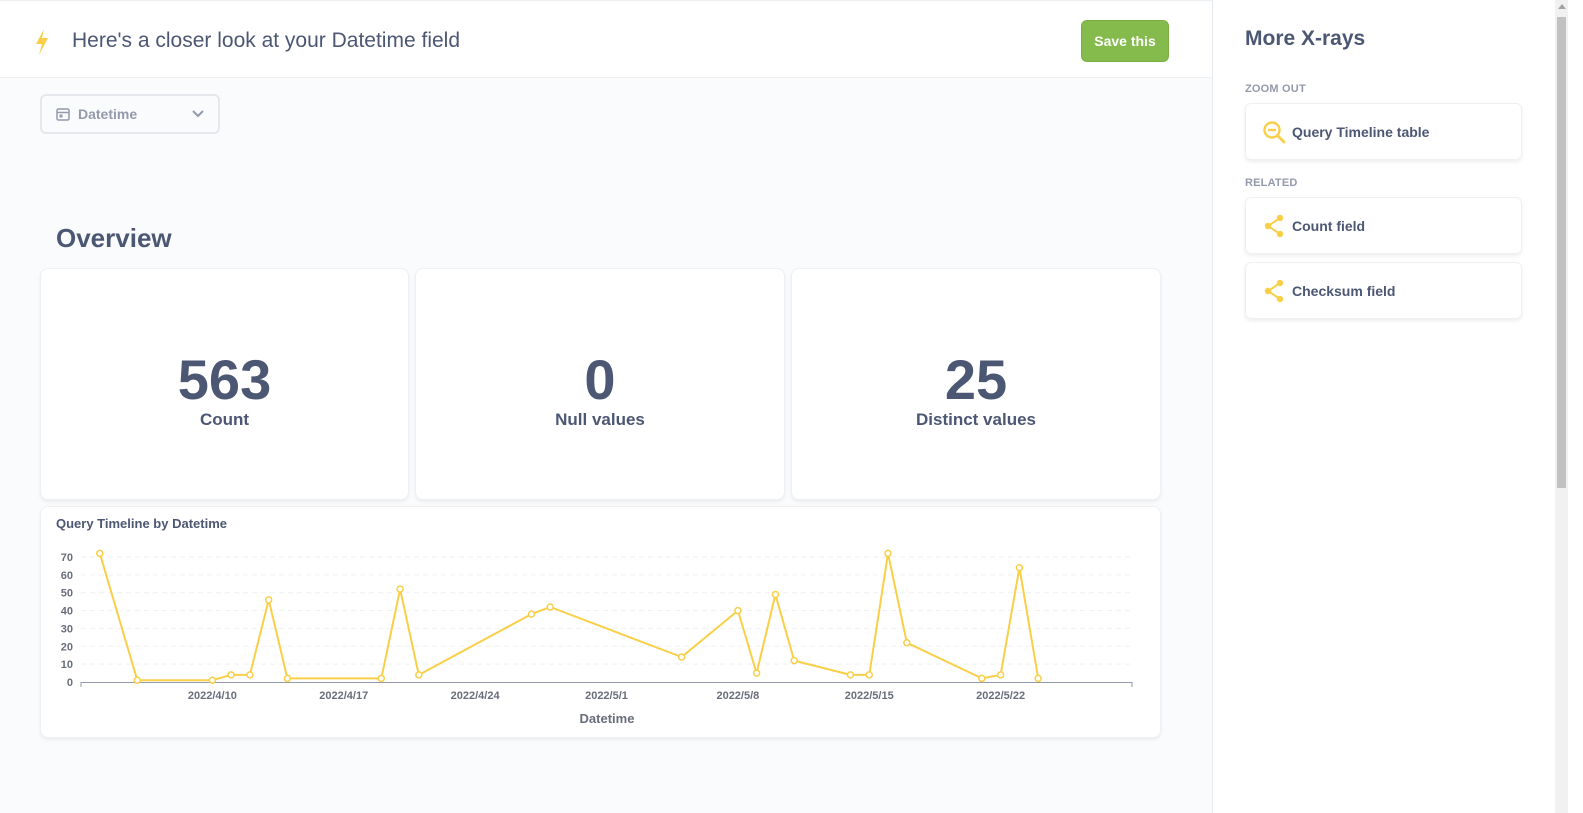  Describe the element at coordinates (1274, 131) in the screenshot. I see `zoom-out-icon` at that location.